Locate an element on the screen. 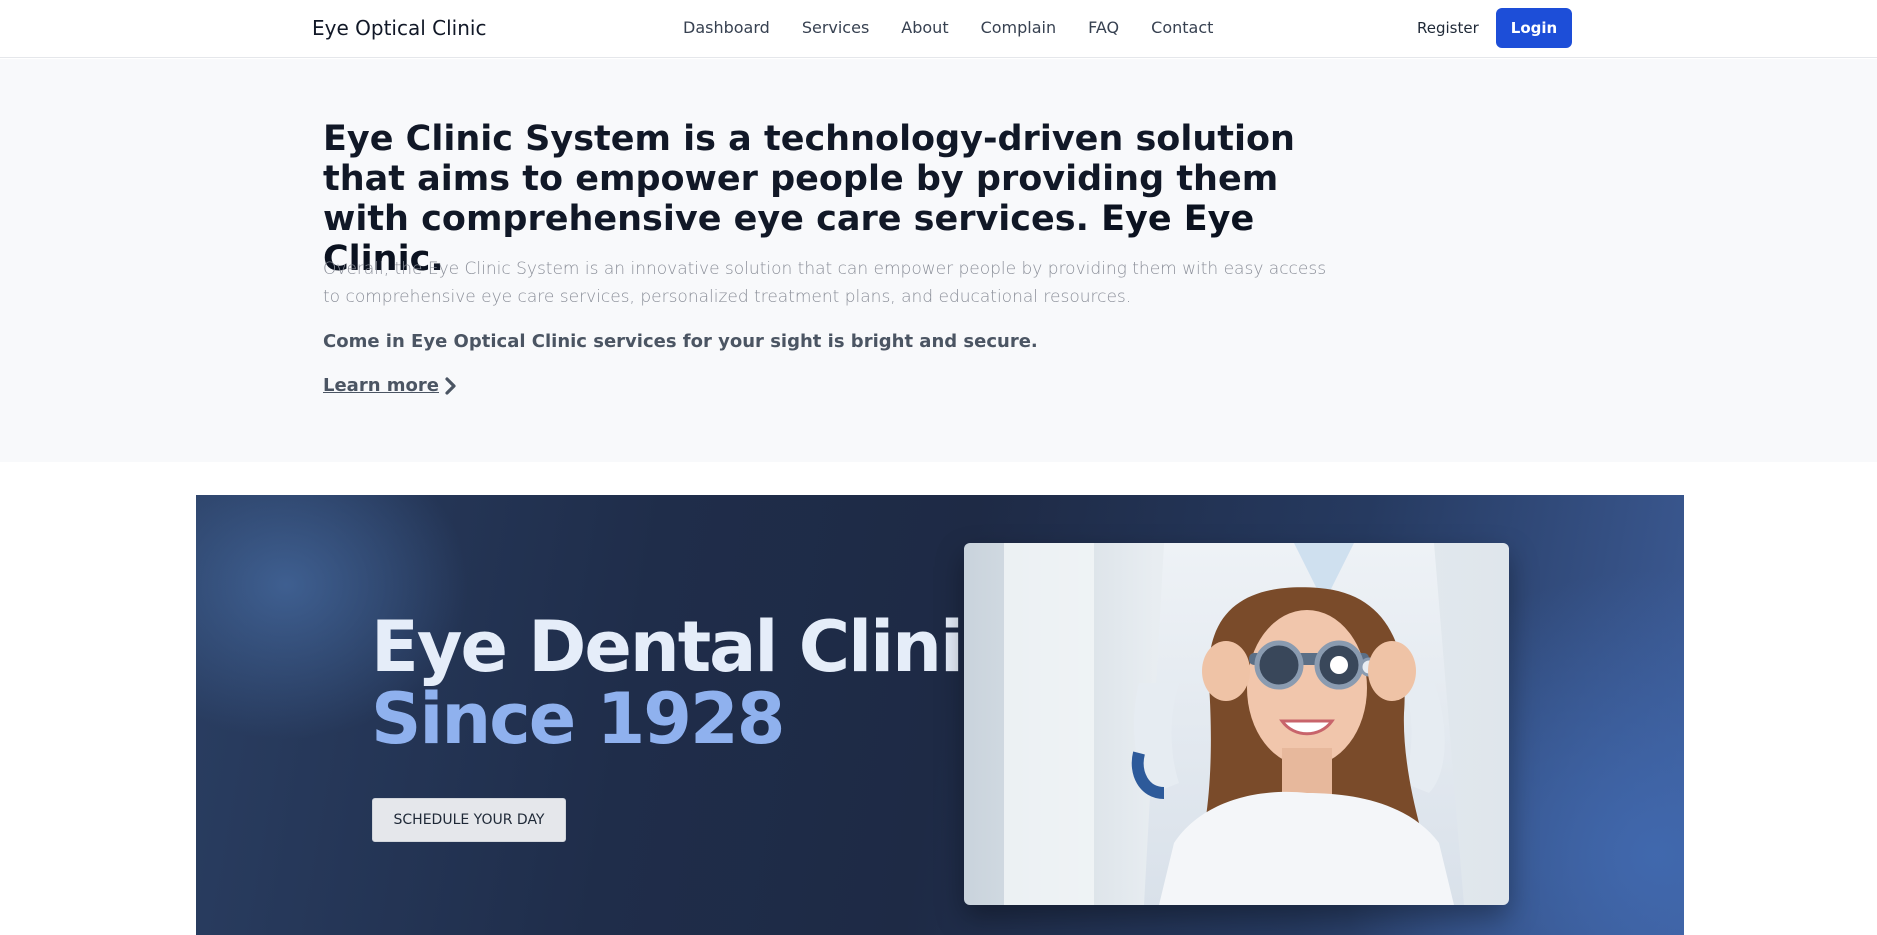  patient-with-trial-frame-photo is located at coordinates (1236, 724).